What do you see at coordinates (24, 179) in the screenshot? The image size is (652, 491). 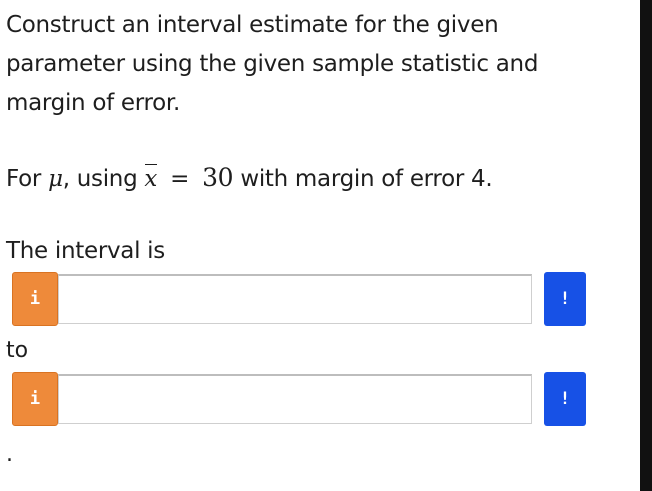 I see `given-prefix: For` at bounding box center [24, 179].